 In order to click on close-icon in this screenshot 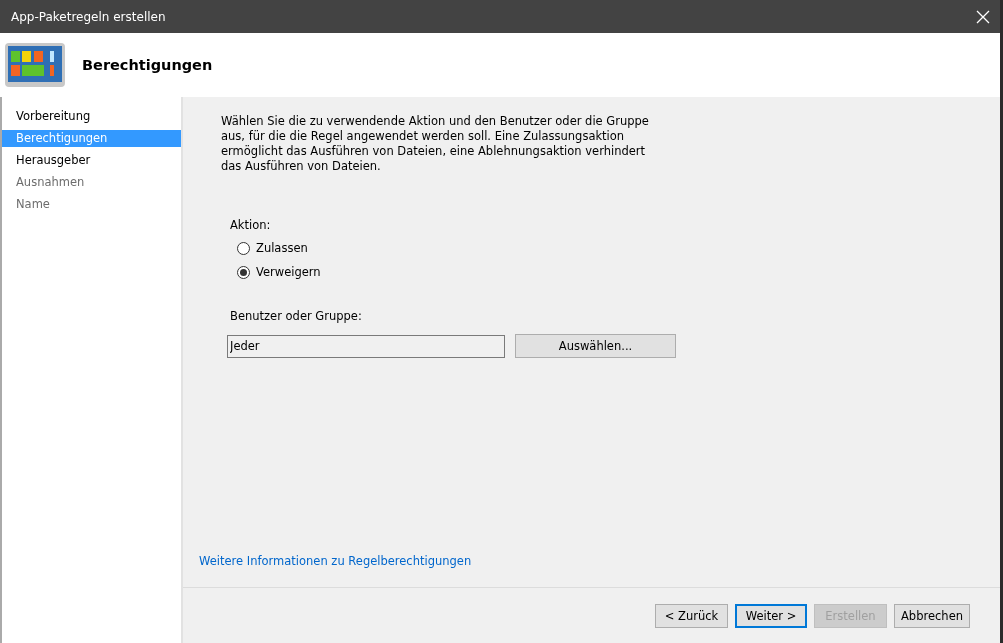, I will do `click(983, 16)`.